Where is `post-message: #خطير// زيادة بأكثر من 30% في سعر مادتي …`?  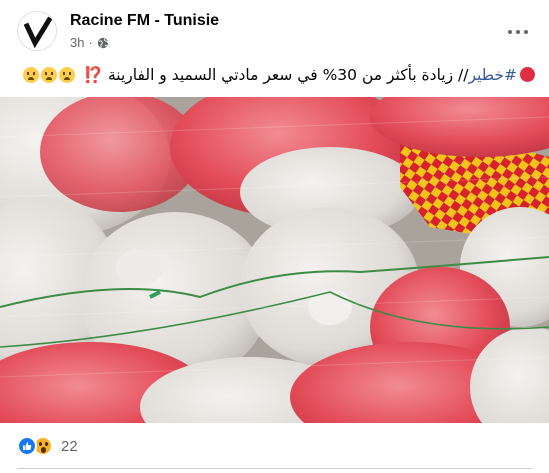
post-message: #خطير// زيادة بأكثر من 30% في سعر مادتي … is located at coordinates (275, 77).